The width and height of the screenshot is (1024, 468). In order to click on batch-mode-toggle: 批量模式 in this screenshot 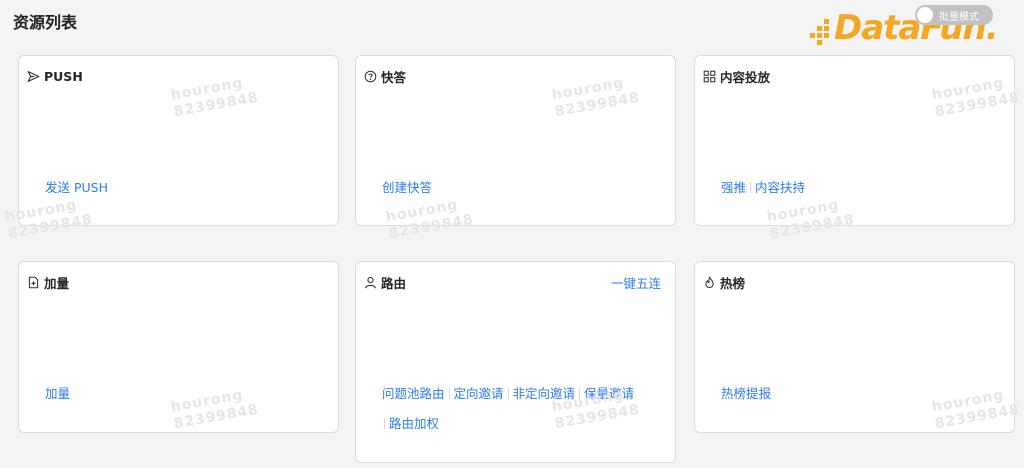, I will do `click(954, 15)`.